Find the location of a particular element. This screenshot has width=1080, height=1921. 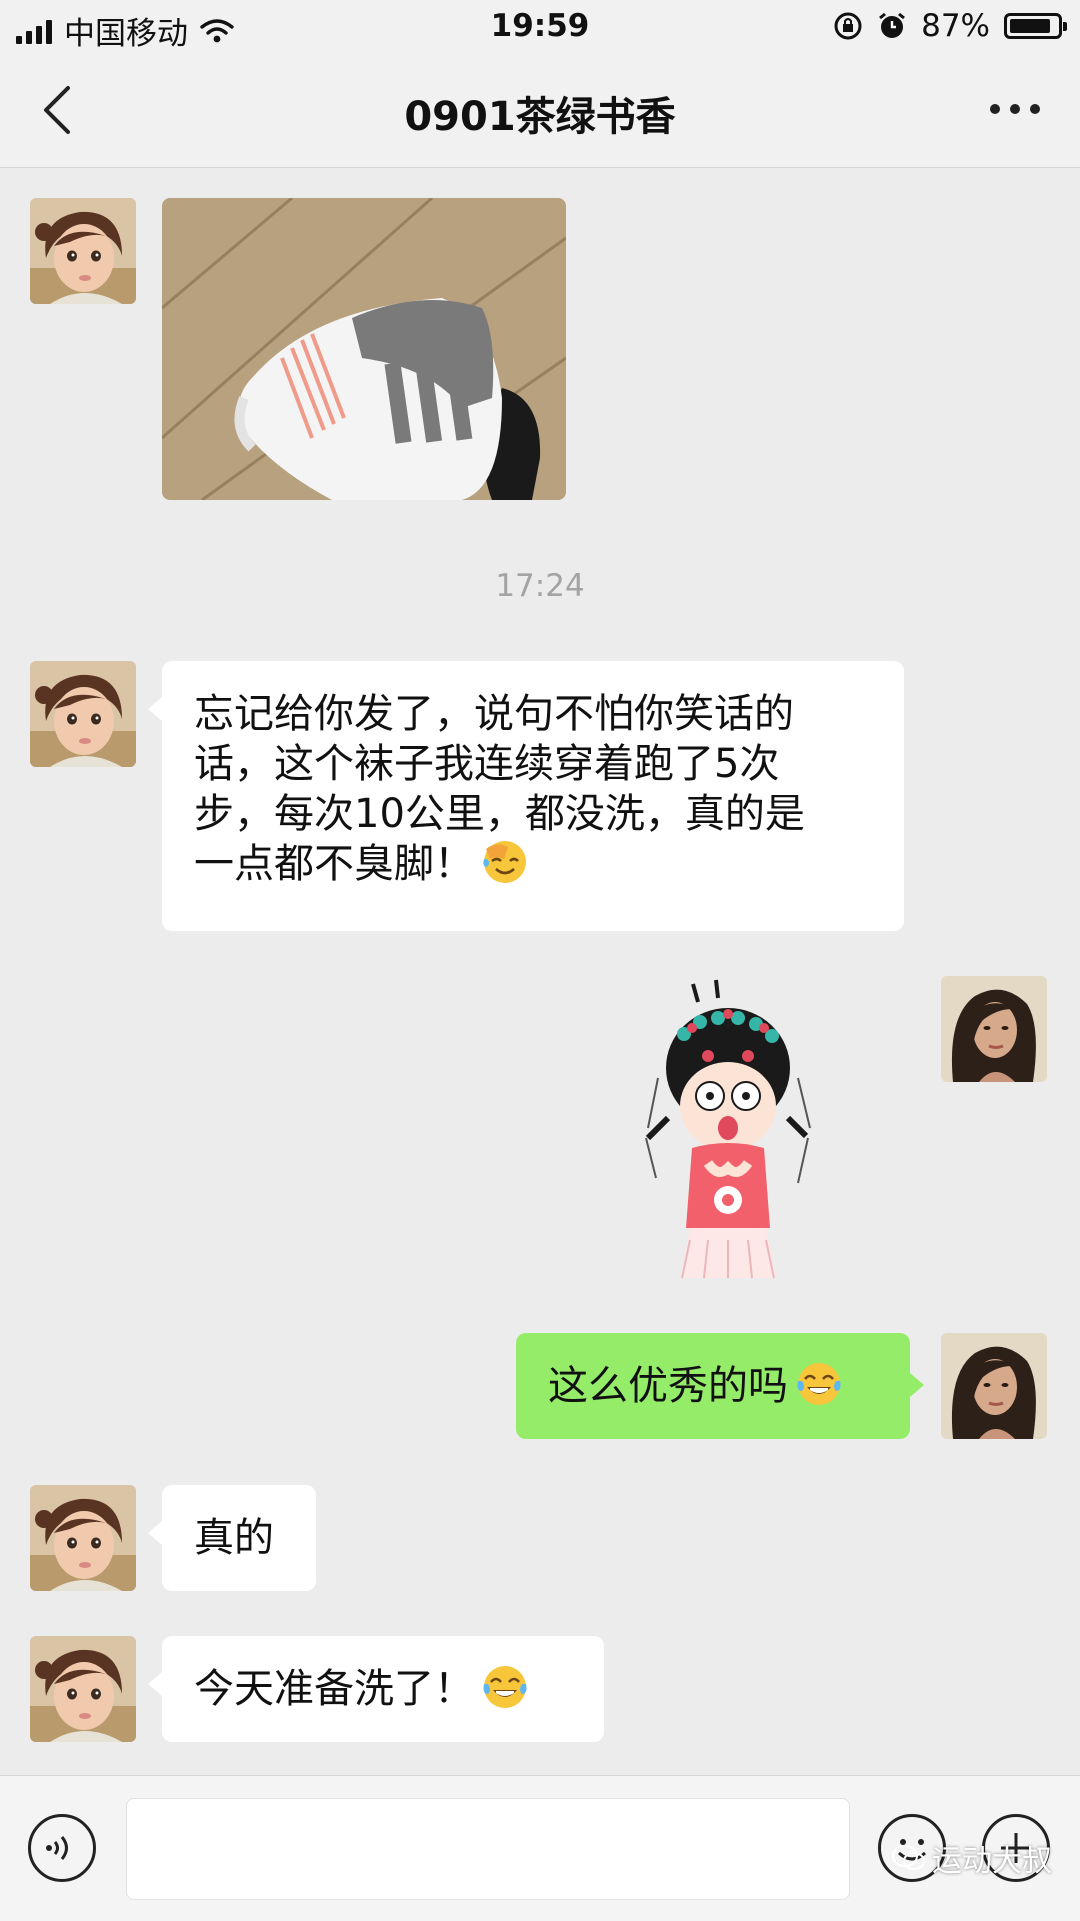

watermark: 运动大叔 is located at coordinates (972, 1858).